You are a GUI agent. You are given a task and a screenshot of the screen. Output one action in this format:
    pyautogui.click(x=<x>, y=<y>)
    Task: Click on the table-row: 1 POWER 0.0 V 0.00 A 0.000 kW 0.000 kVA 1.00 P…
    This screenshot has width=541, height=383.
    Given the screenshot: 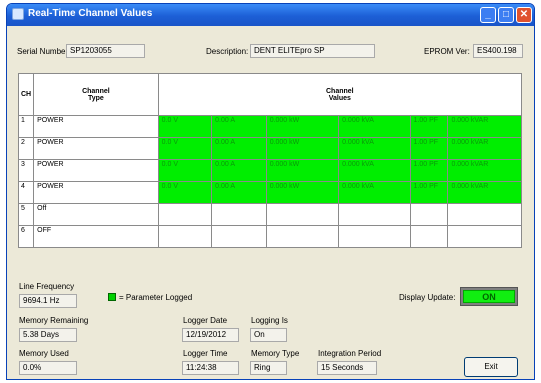 What is the action you would take?
    pyautogui.click(x=269, y=126)
    